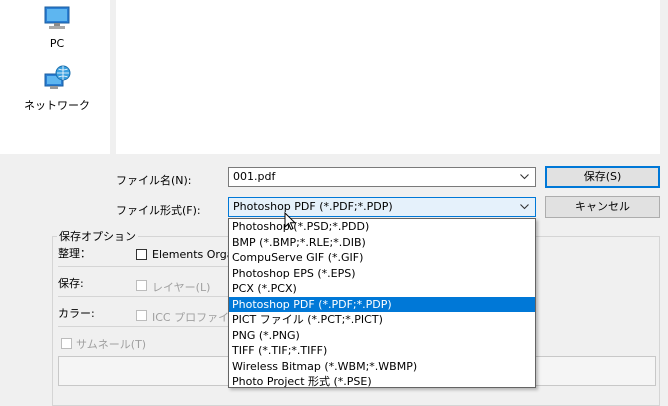  Describe the element at coordinates (382, 243) in the screenshot. I see `dropdown-option: BMP (*.BMP;*.RLE;*.DIB)` at that location.